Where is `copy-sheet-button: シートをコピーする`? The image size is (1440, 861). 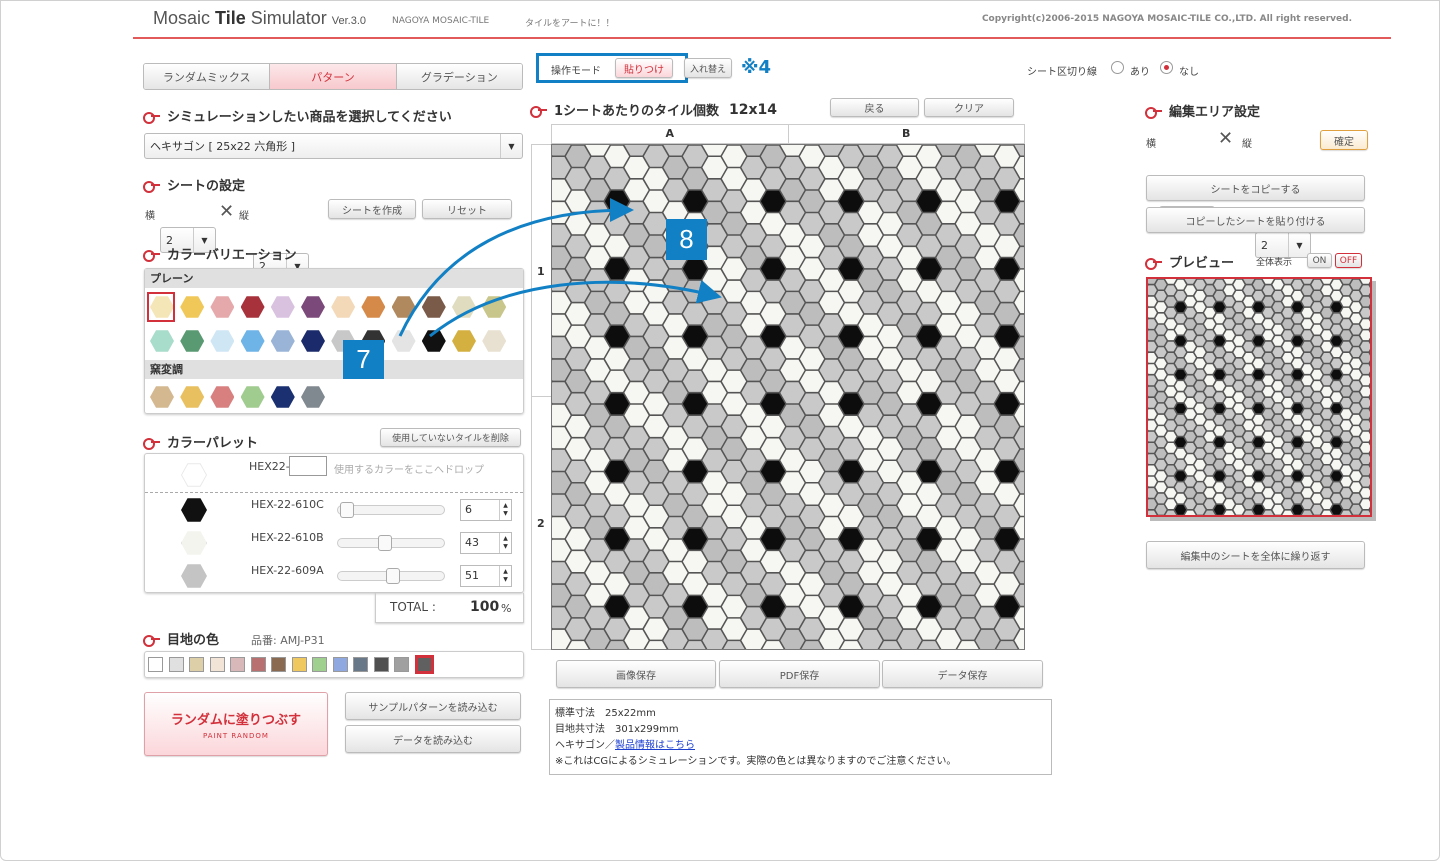 copy-sheet-button: シートをコピーする is located at coordinates (1255, 188).